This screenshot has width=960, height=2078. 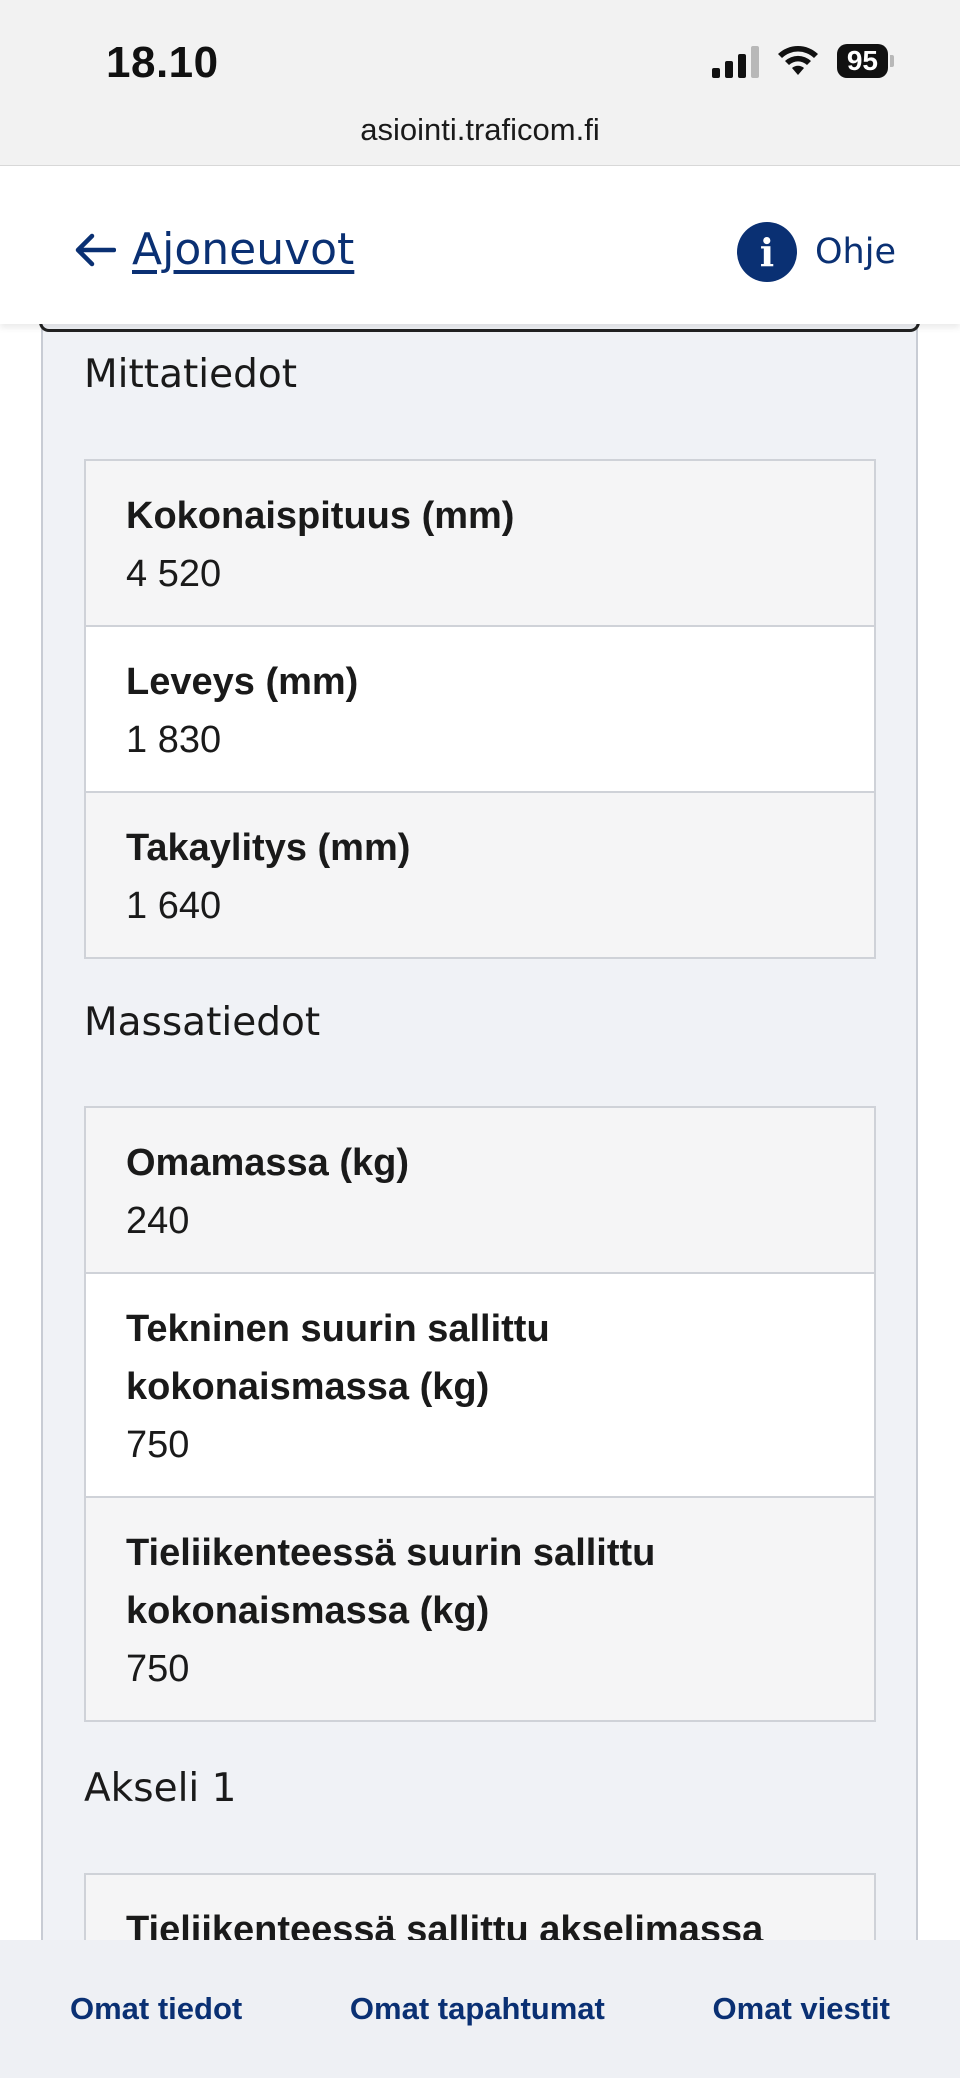 I want to click on row-value: 1 640, so click(x=174, y=906).